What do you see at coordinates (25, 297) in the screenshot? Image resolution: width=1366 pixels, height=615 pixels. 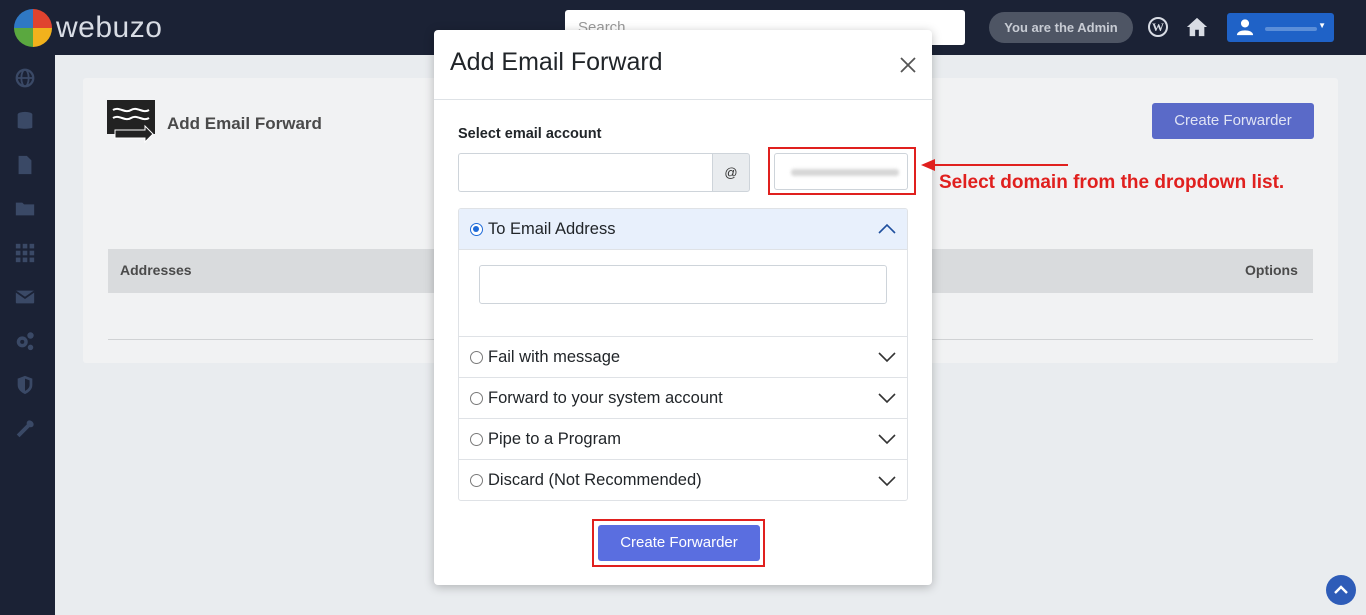 I see `mail-icon` at bounding box center [25, 297].